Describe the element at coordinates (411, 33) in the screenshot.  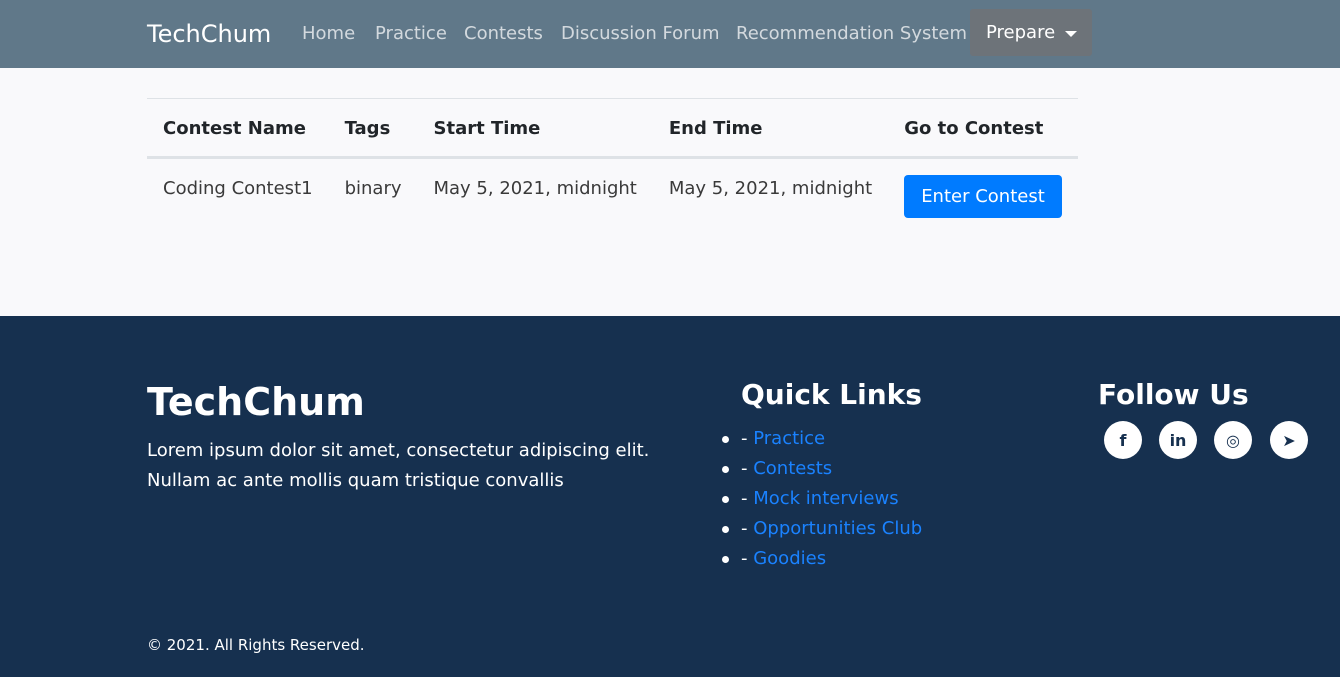
I see `nav-link-practice: Practice` at that location.